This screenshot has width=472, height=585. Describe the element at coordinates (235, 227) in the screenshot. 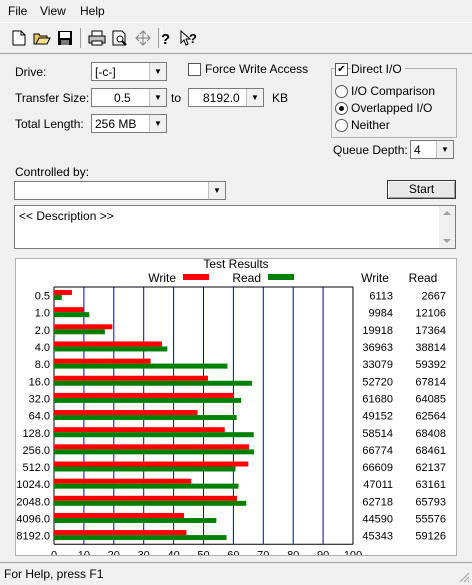

I see `description-box: << Description >>` at that location.